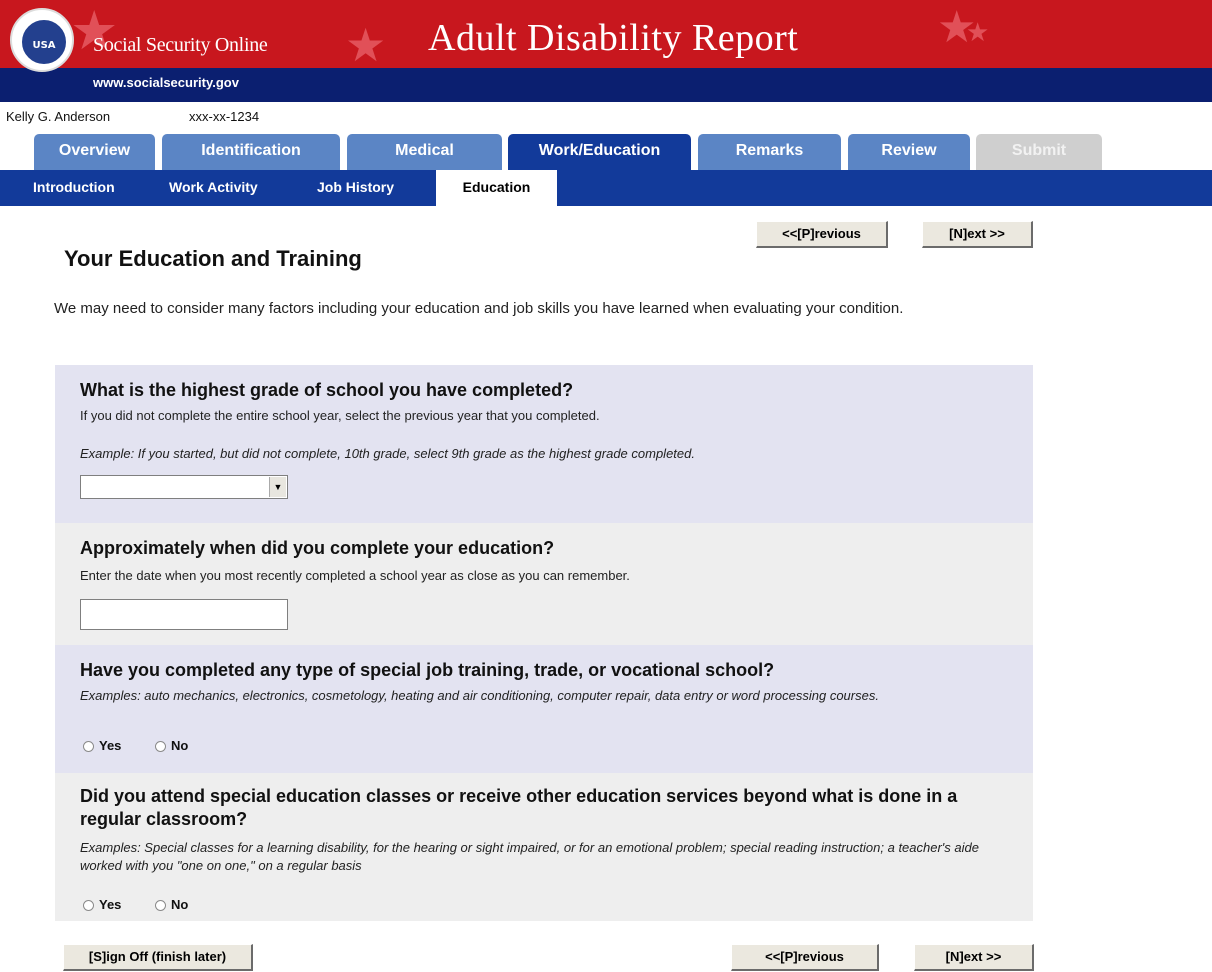 The image size is (1212, 972). Describe the element at coordinates (496, 188) in the screenshot. I see `subnav-education: Education` at that location.